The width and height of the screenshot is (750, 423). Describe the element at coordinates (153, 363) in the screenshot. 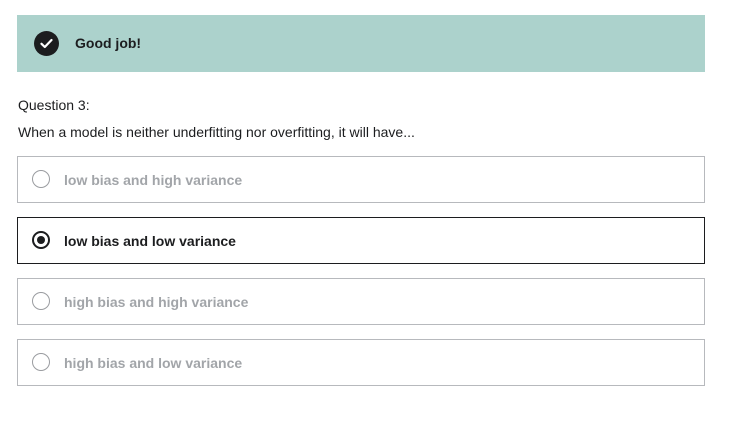

I see `answer-option-label: high bias and low variance` at that location.